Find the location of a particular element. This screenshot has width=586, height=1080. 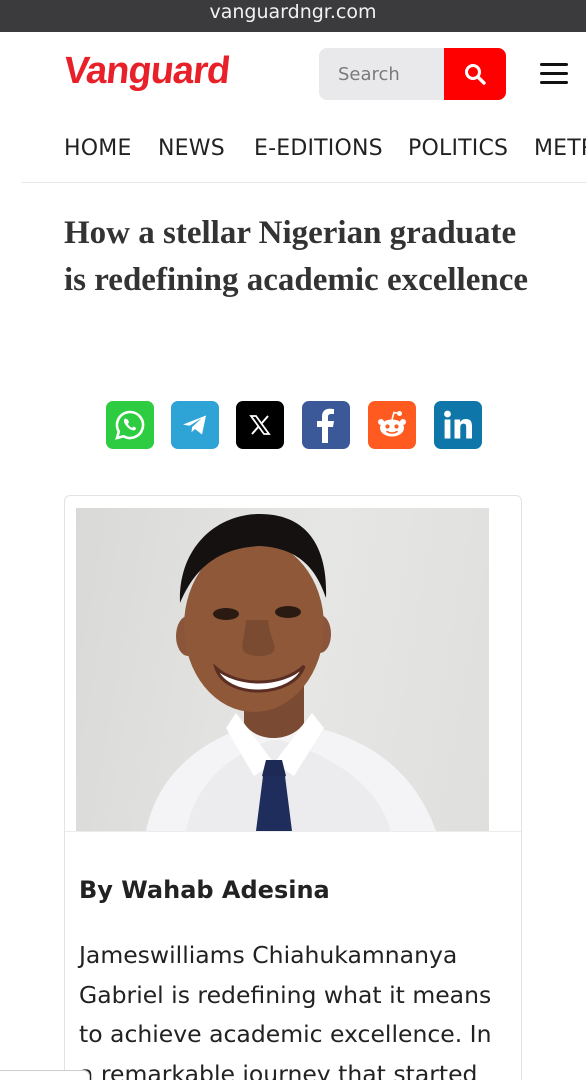

main-nav: HOME NEWS E-EDITIONS POLITICS METRO is located at coordinates (293, 152).